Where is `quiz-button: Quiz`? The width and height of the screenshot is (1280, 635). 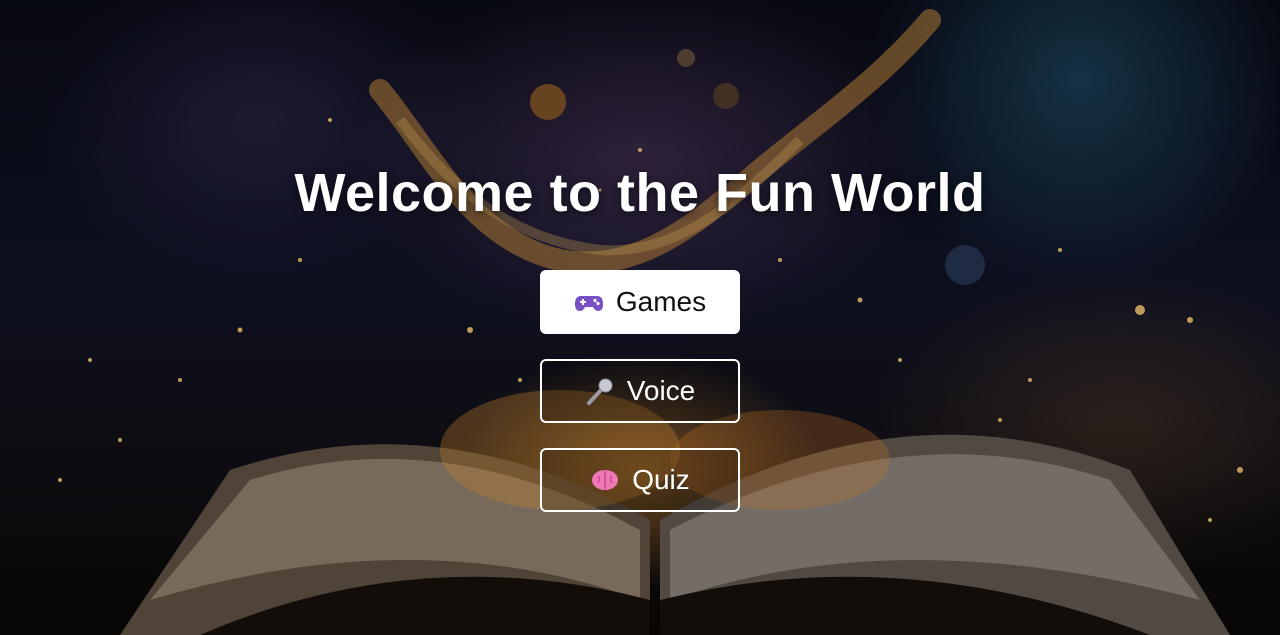 quiz-button: Quiz is located at coordinates (640, 480).